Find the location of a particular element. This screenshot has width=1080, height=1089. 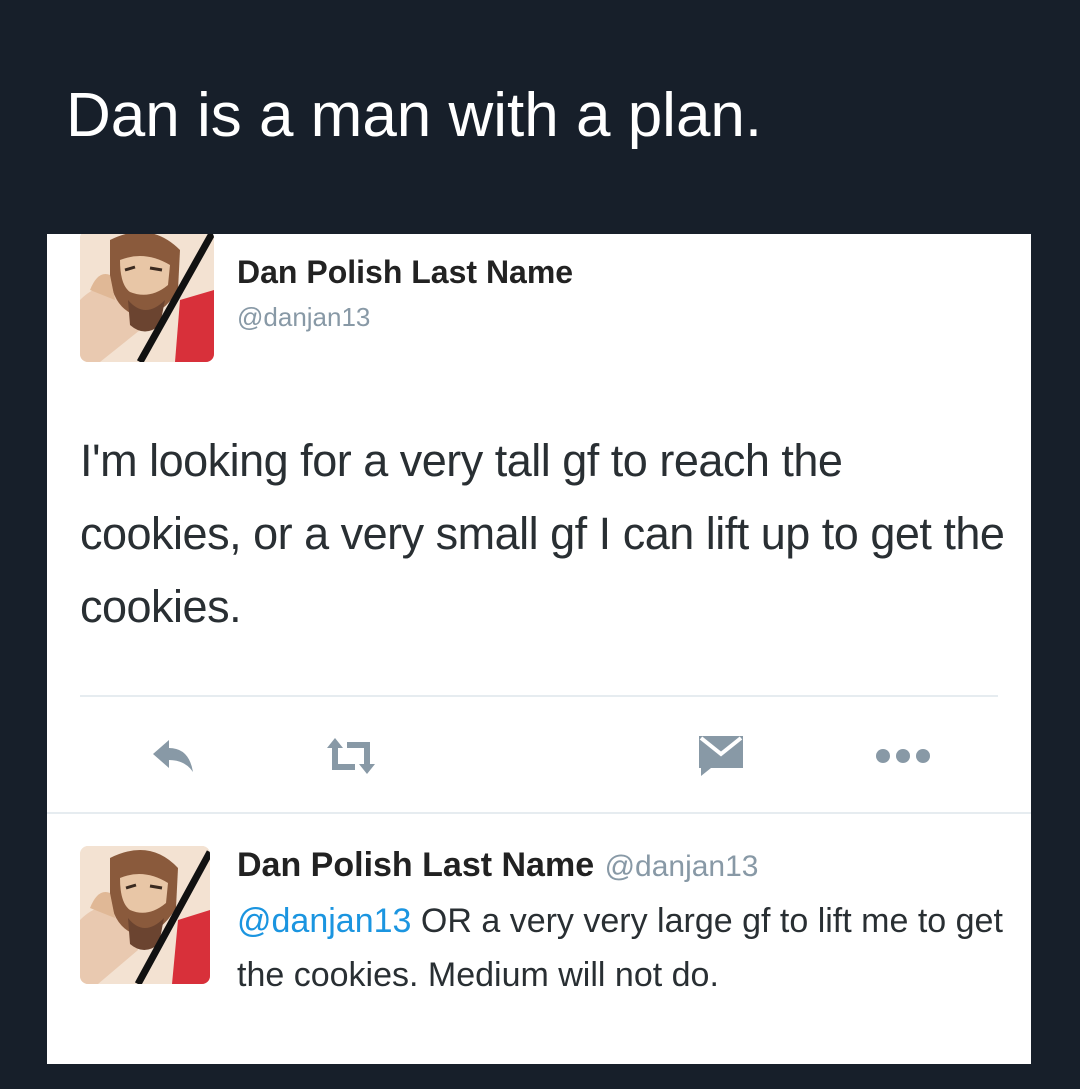

more-icon is located at coordinates (903, 756).